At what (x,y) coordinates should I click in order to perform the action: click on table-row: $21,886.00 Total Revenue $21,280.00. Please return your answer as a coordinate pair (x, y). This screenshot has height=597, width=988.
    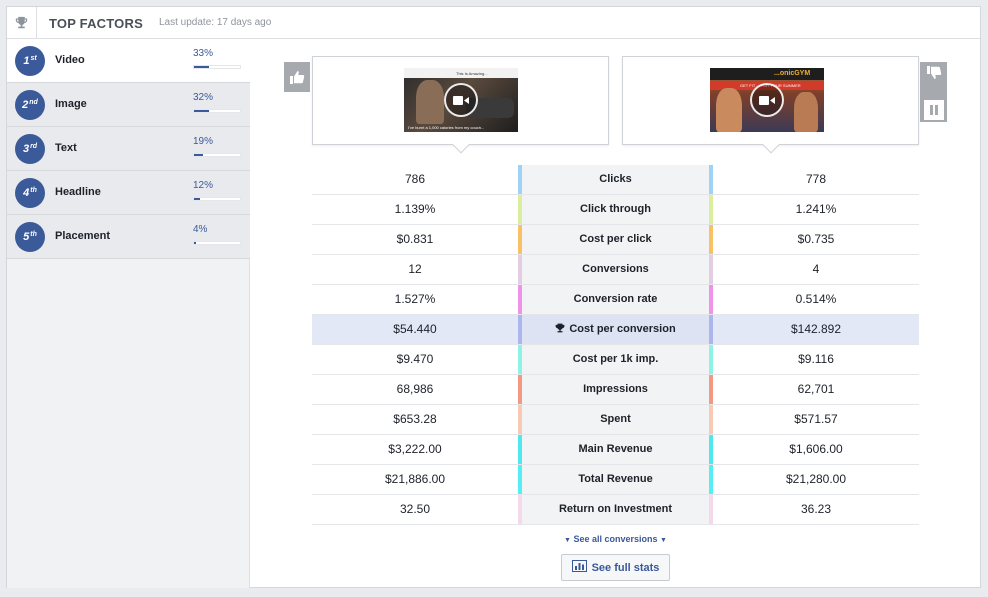
    Looking at the image, I should click on (615, 480).